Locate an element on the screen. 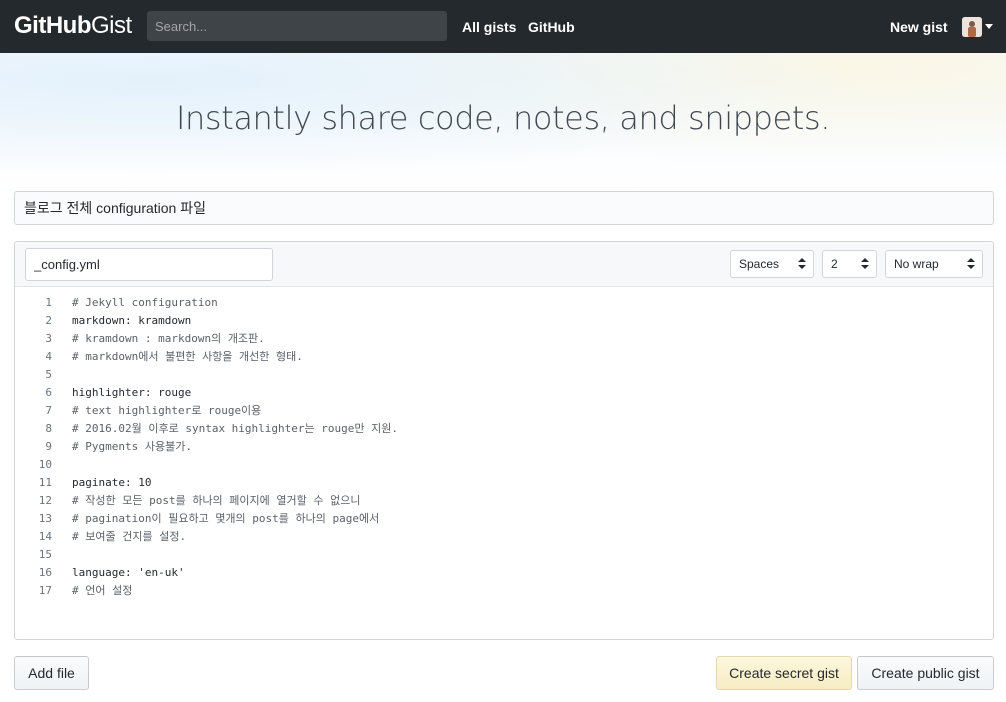 The image size is (1006, 702). line-number: 7 is located at coordinates (48, 410).